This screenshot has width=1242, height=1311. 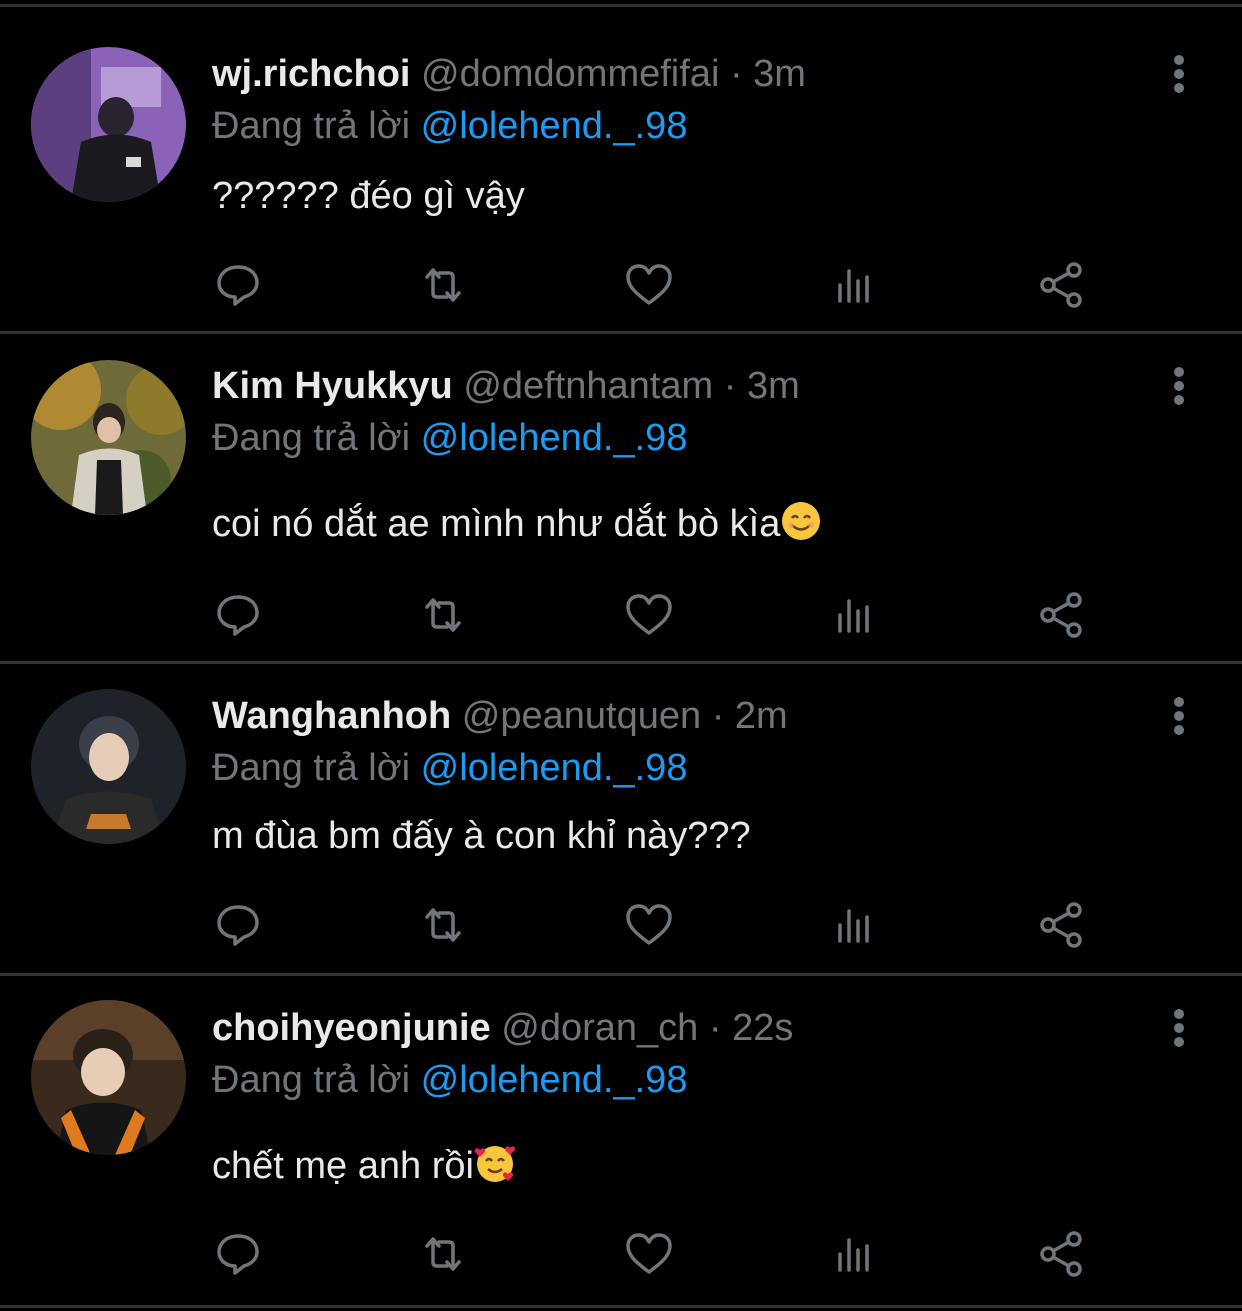 What do you see at coordinates (343, 1166) in the screenshot?
I see `tweet-text: chết mẹ anh rồi` at bounding box center [343, 1166].